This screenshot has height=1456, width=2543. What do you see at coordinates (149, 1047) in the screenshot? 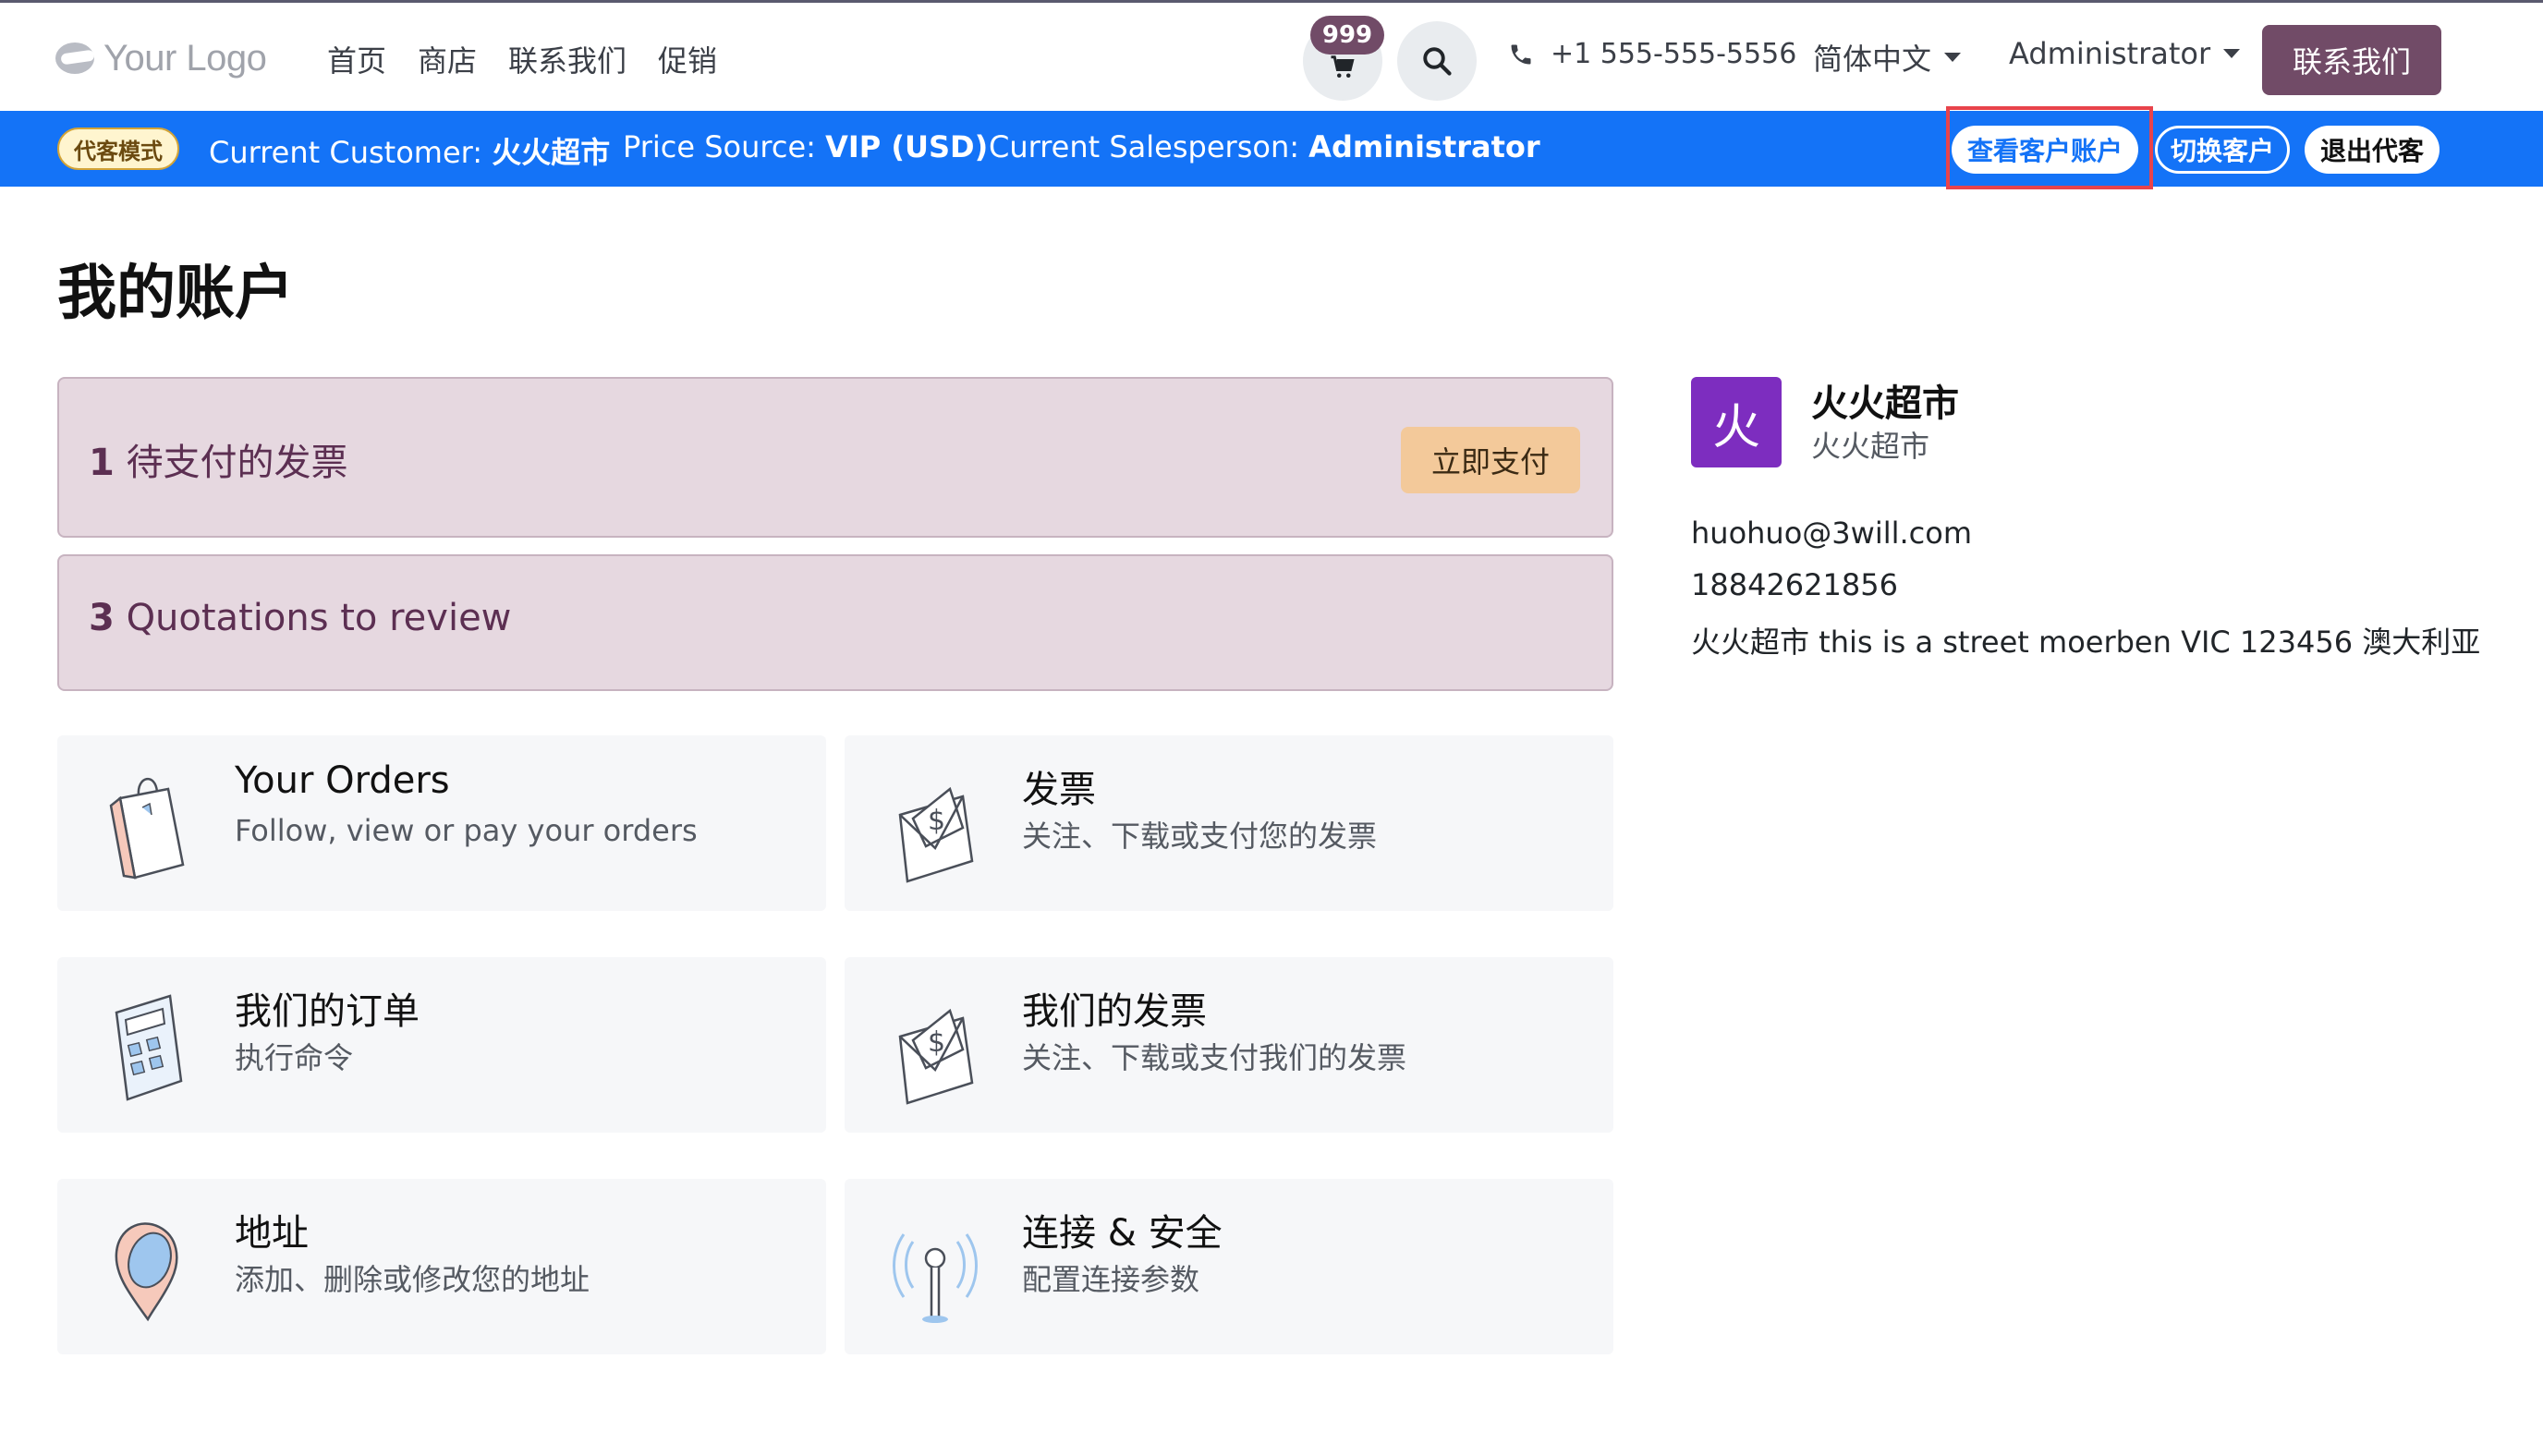
I see `calculator-icon` at bounding box center [149, 1047].